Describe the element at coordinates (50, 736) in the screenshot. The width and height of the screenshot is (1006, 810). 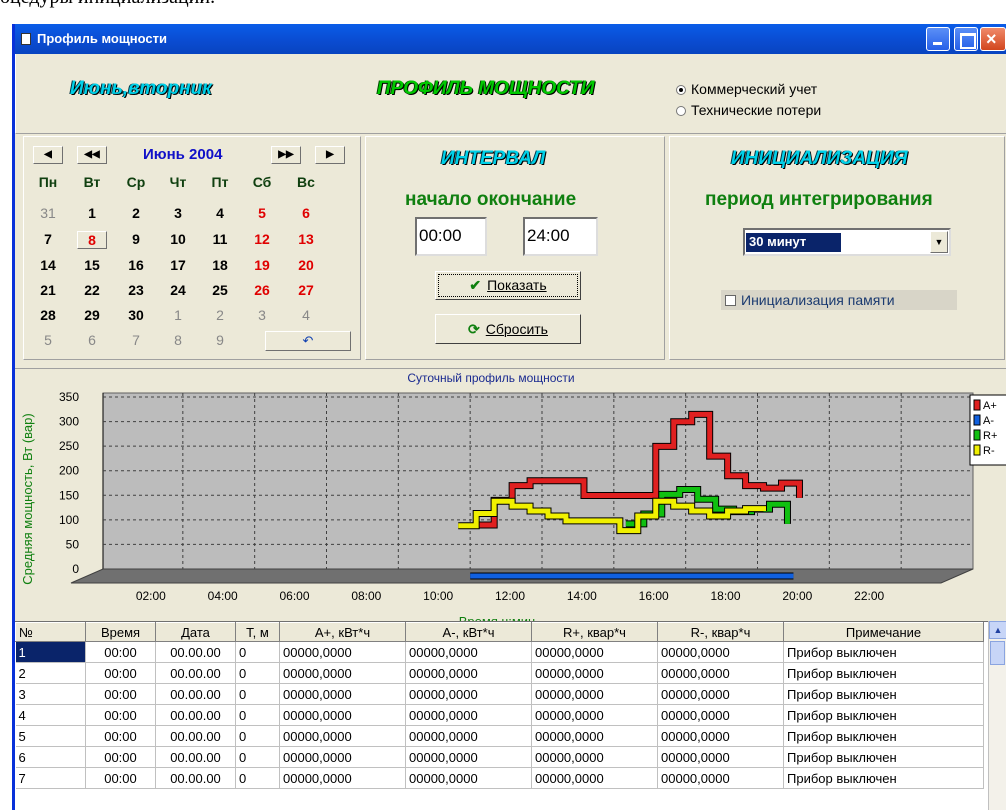
I see `table-cell: 5` at that location.